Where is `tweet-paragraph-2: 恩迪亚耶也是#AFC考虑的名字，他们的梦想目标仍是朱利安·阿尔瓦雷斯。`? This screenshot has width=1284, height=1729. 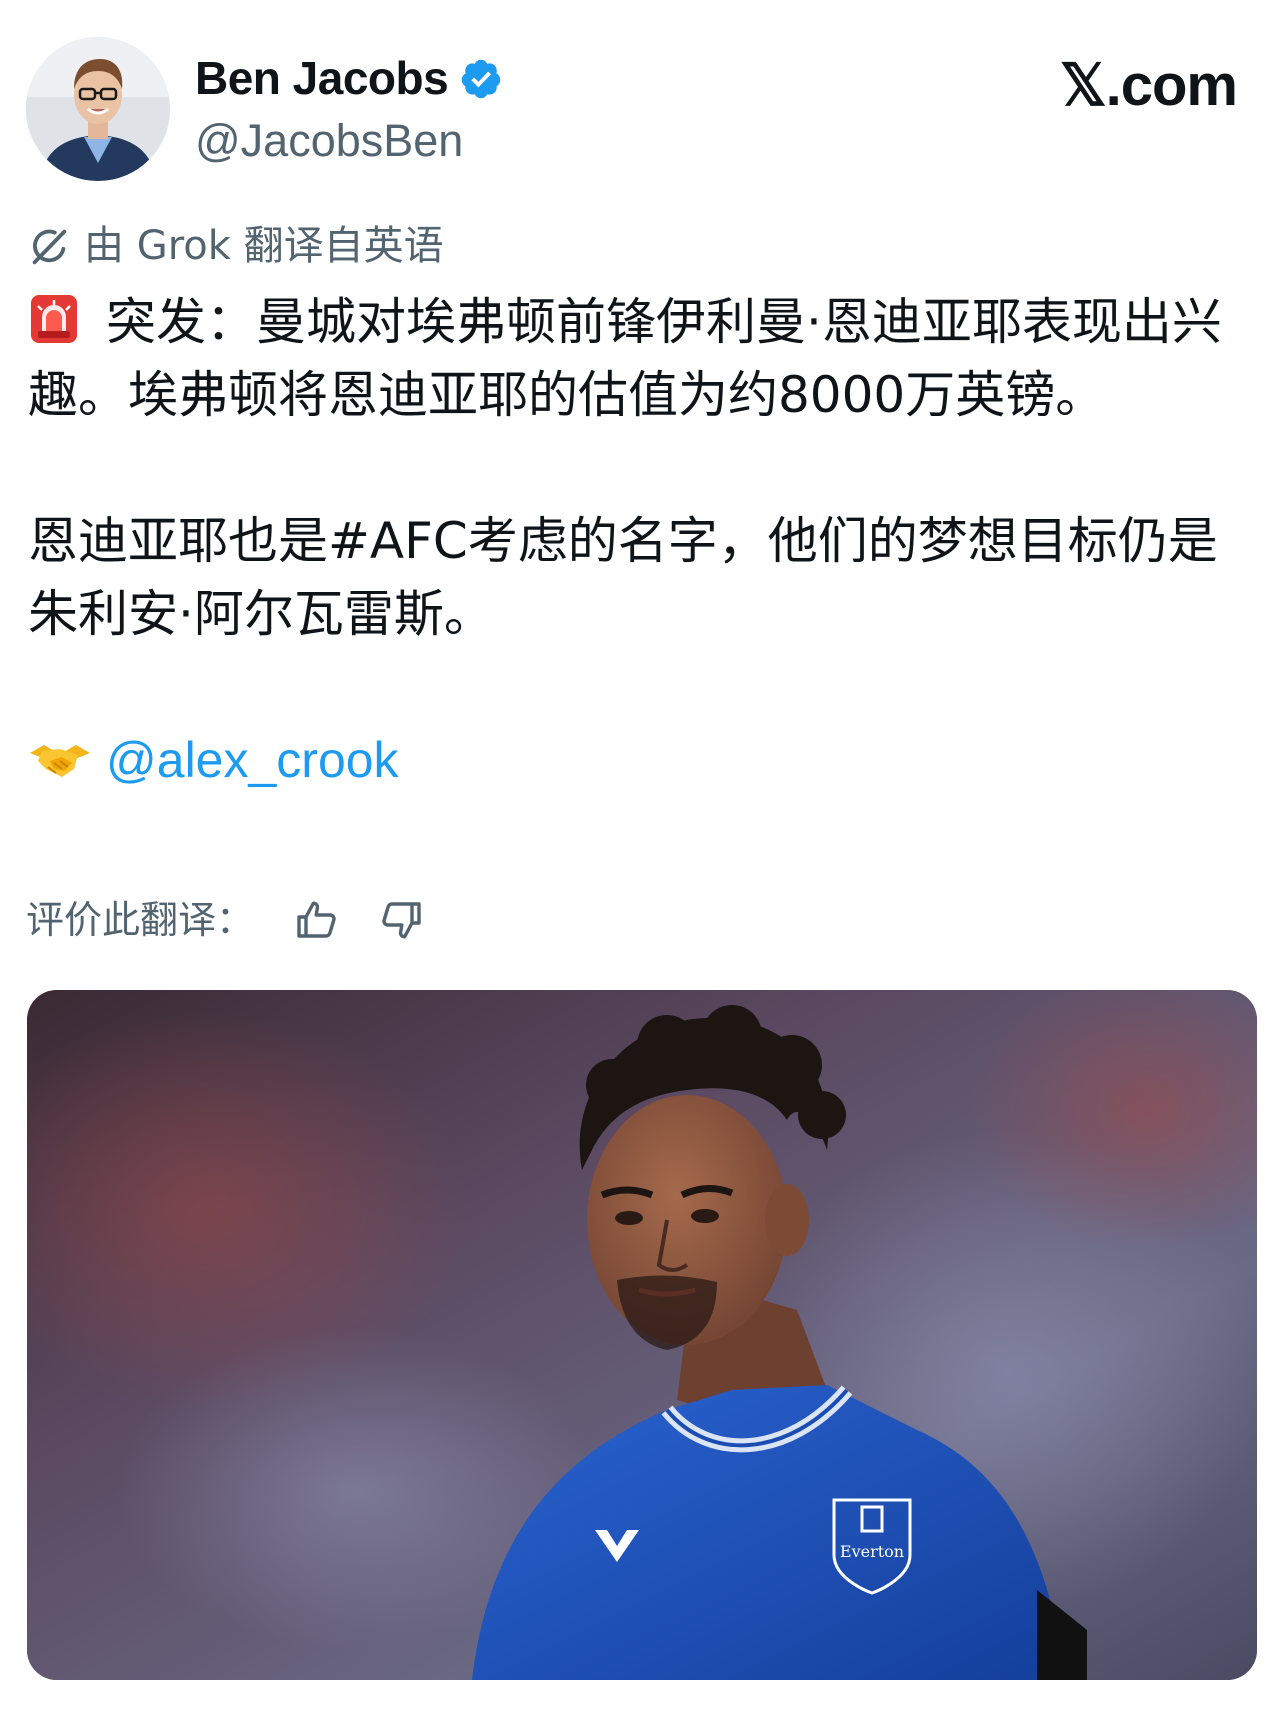
tweet-paragraph-2: 恩迪亚耶也是#AFC考虑的名字，他们的梦想目标仍是朱利安·阿尔瓦雷斯。 is located at coordinates (623, 577).